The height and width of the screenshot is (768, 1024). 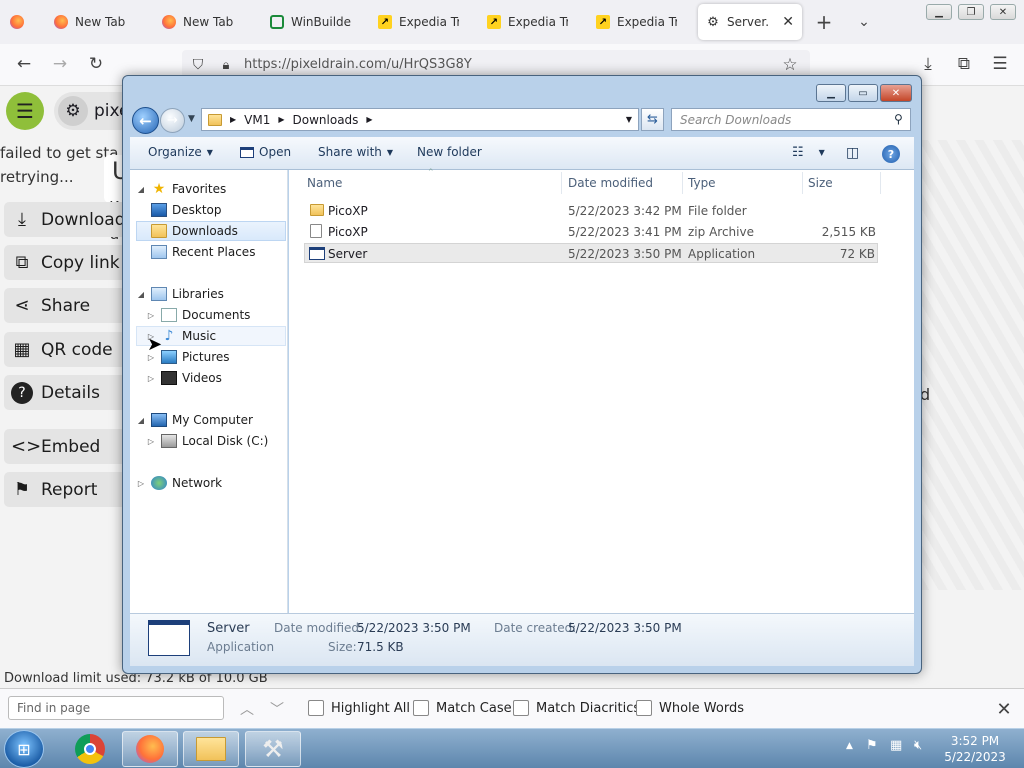 What do you see at coordinates (449, 152) in the screenshot?
I see `new-folder-button: New folder` at bounding box center [449, 152].